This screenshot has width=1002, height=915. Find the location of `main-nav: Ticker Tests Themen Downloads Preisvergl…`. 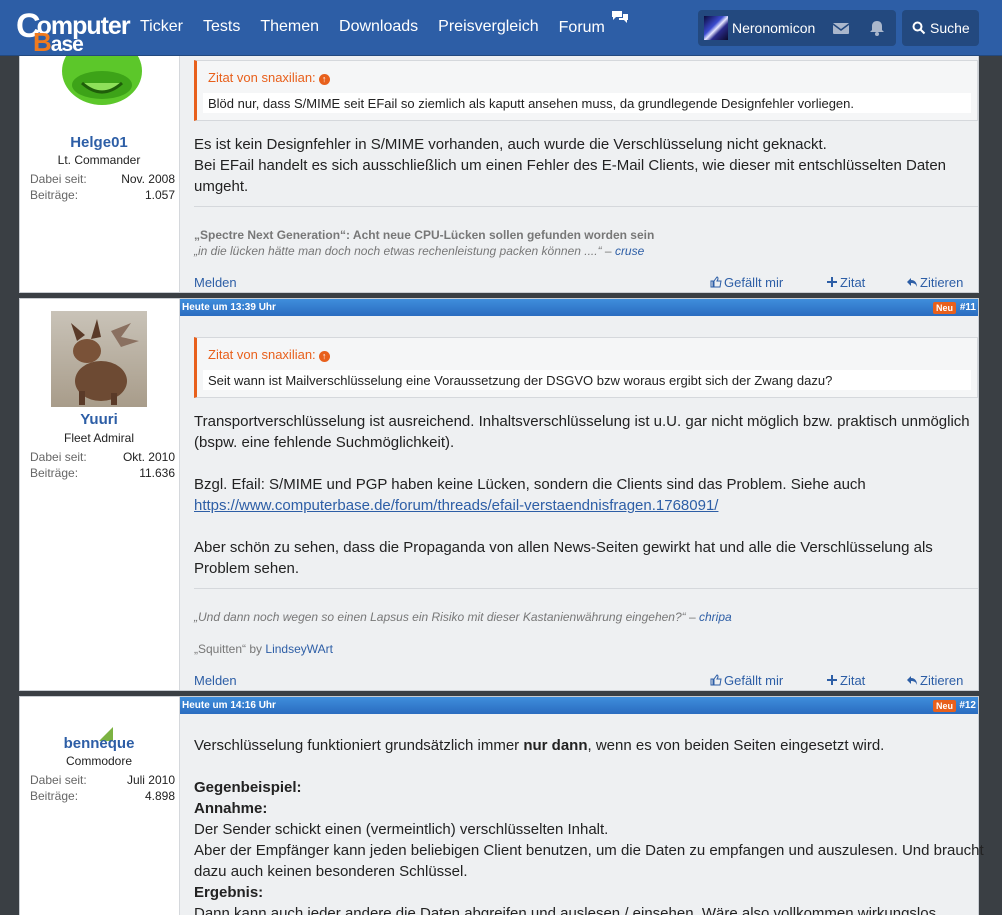

main-nav: Ticker Tests Themen Downloads Preisvergl… is located at coordinates (394, 24).